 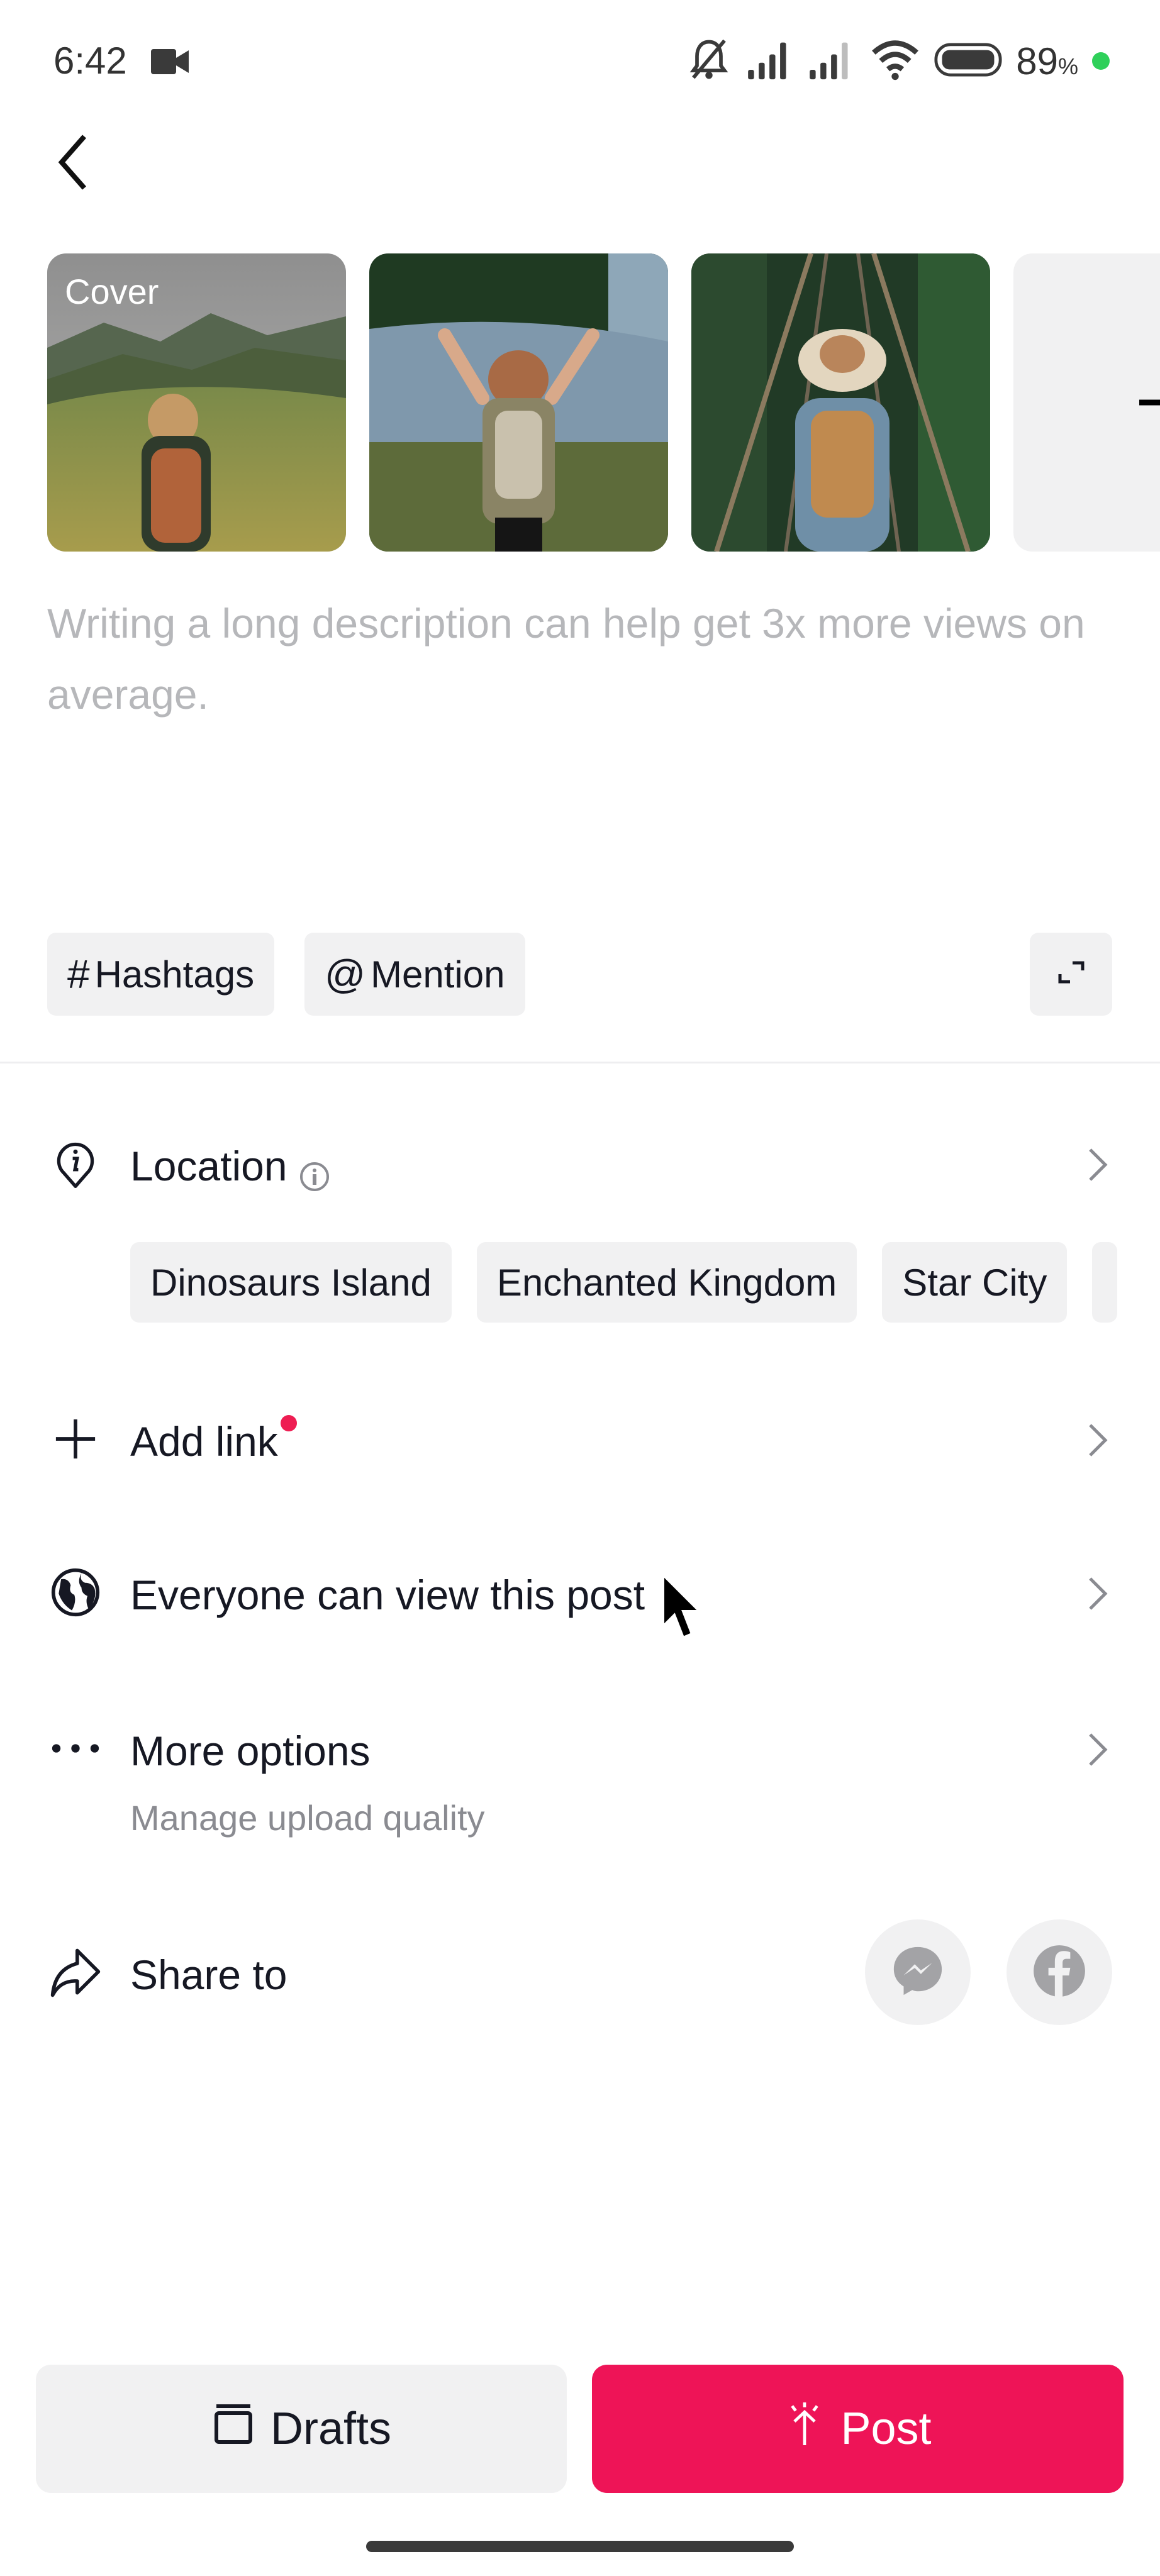 I want to click on share-facebook-button, so click(x=1059, y=1972).